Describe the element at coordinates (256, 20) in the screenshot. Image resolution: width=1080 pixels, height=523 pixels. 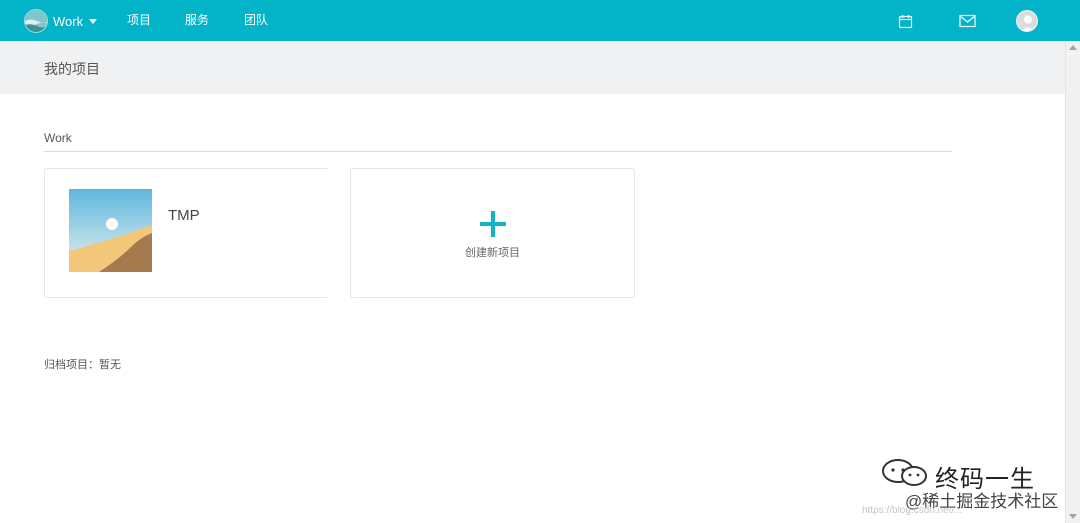
I see `nav-item-team: 团队` at that location.